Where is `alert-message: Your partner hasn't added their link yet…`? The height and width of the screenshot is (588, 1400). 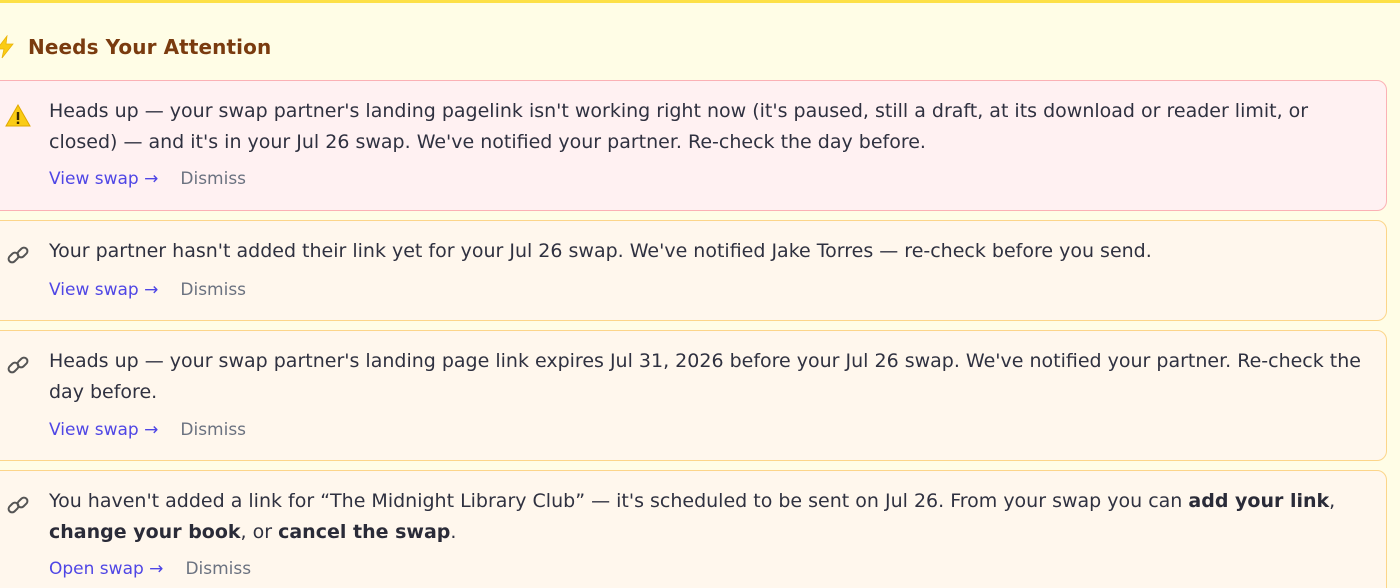
alert-message: Your partner hasn't added their link yet… is located at coordinates (600, 251).